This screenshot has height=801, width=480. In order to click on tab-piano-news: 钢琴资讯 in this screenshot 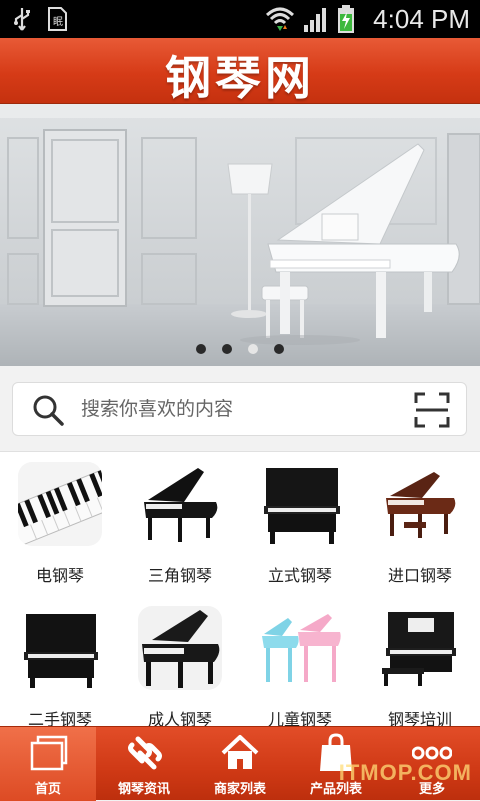, I will do `click(144, 764)`.